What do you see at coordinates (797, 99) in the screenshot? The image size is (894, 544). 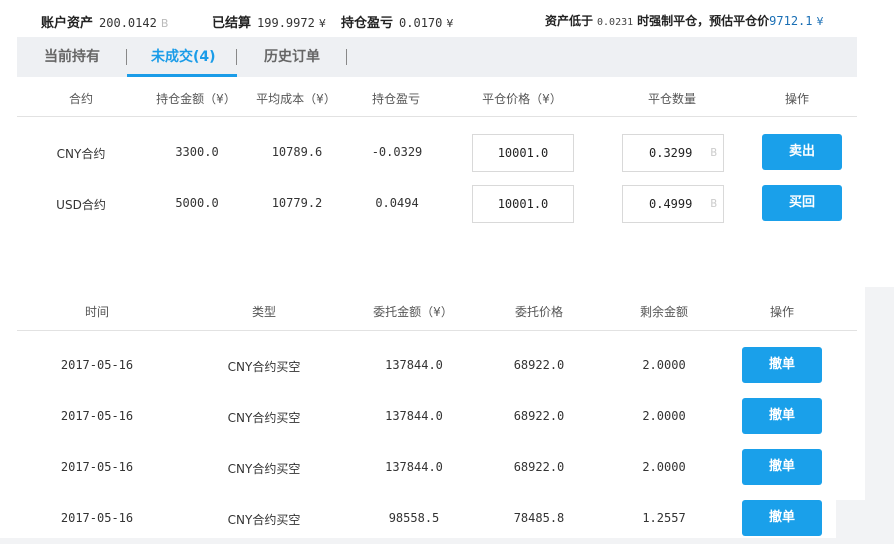 I see `col-action: 操作` at bounding box center [797, 99].